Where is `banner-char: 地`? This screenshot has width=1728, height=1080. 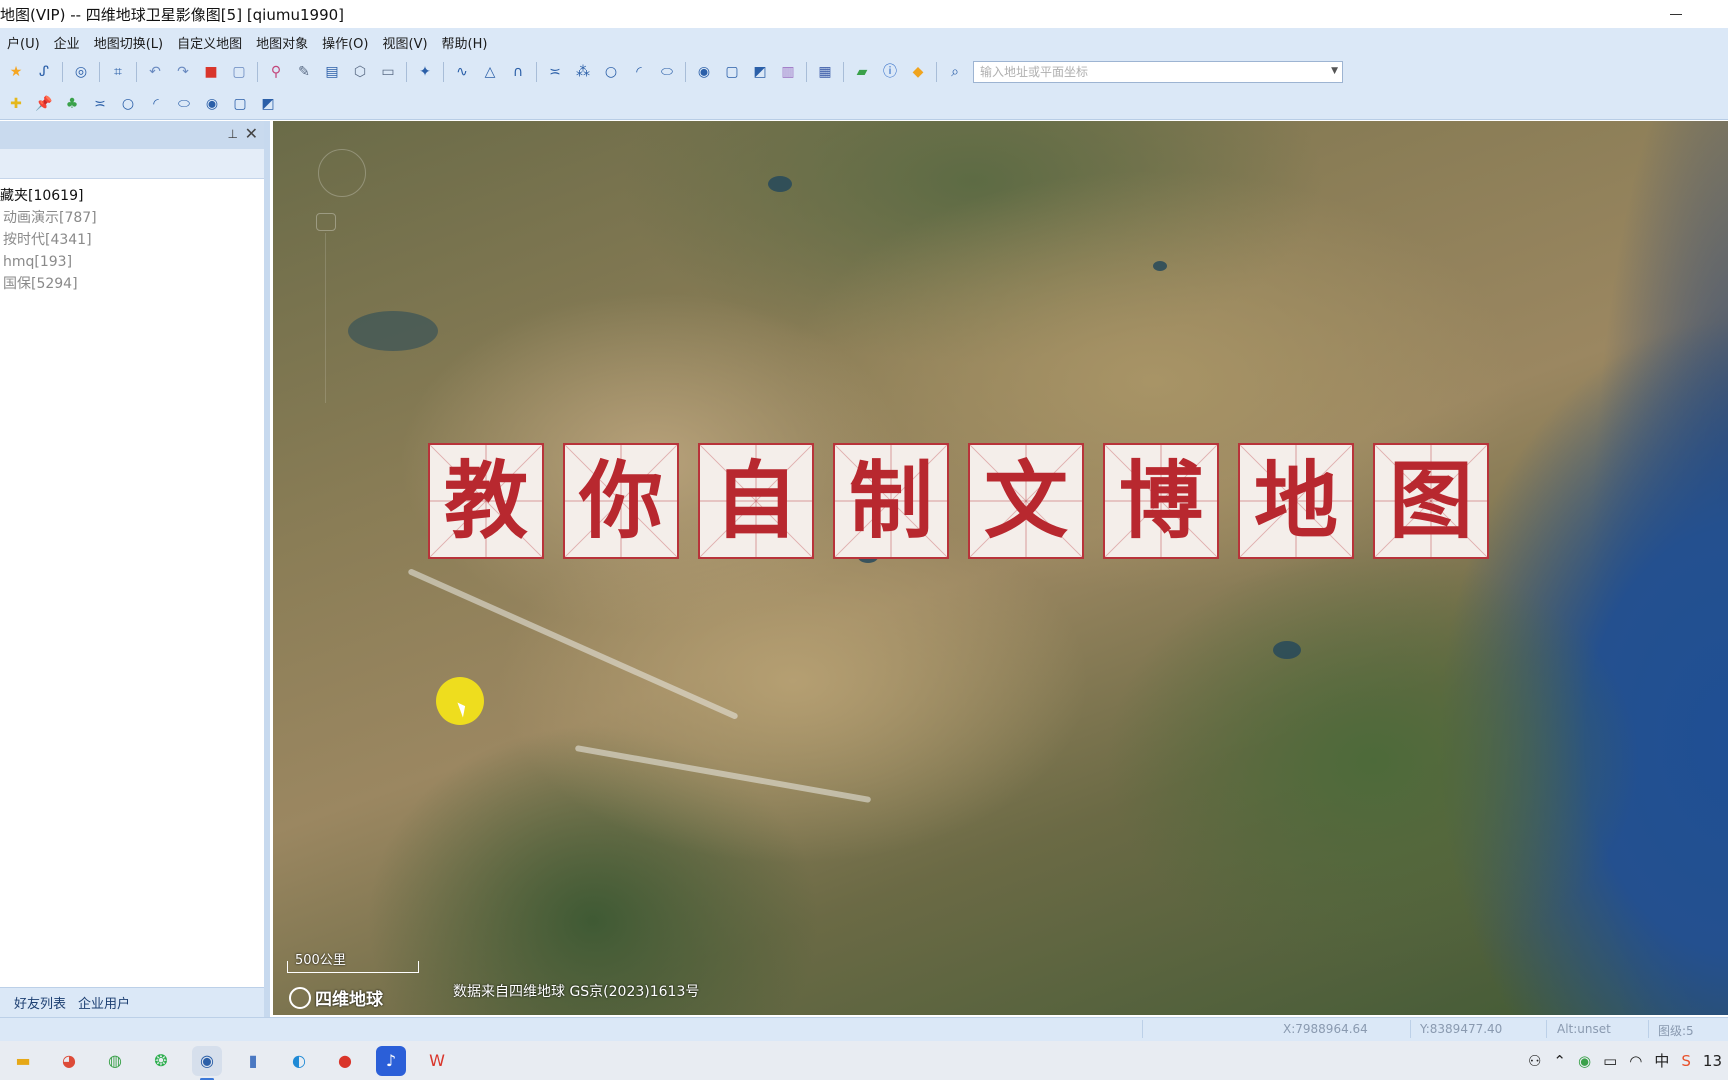 banner-char: 地 is located at coordinates (1296, 501).